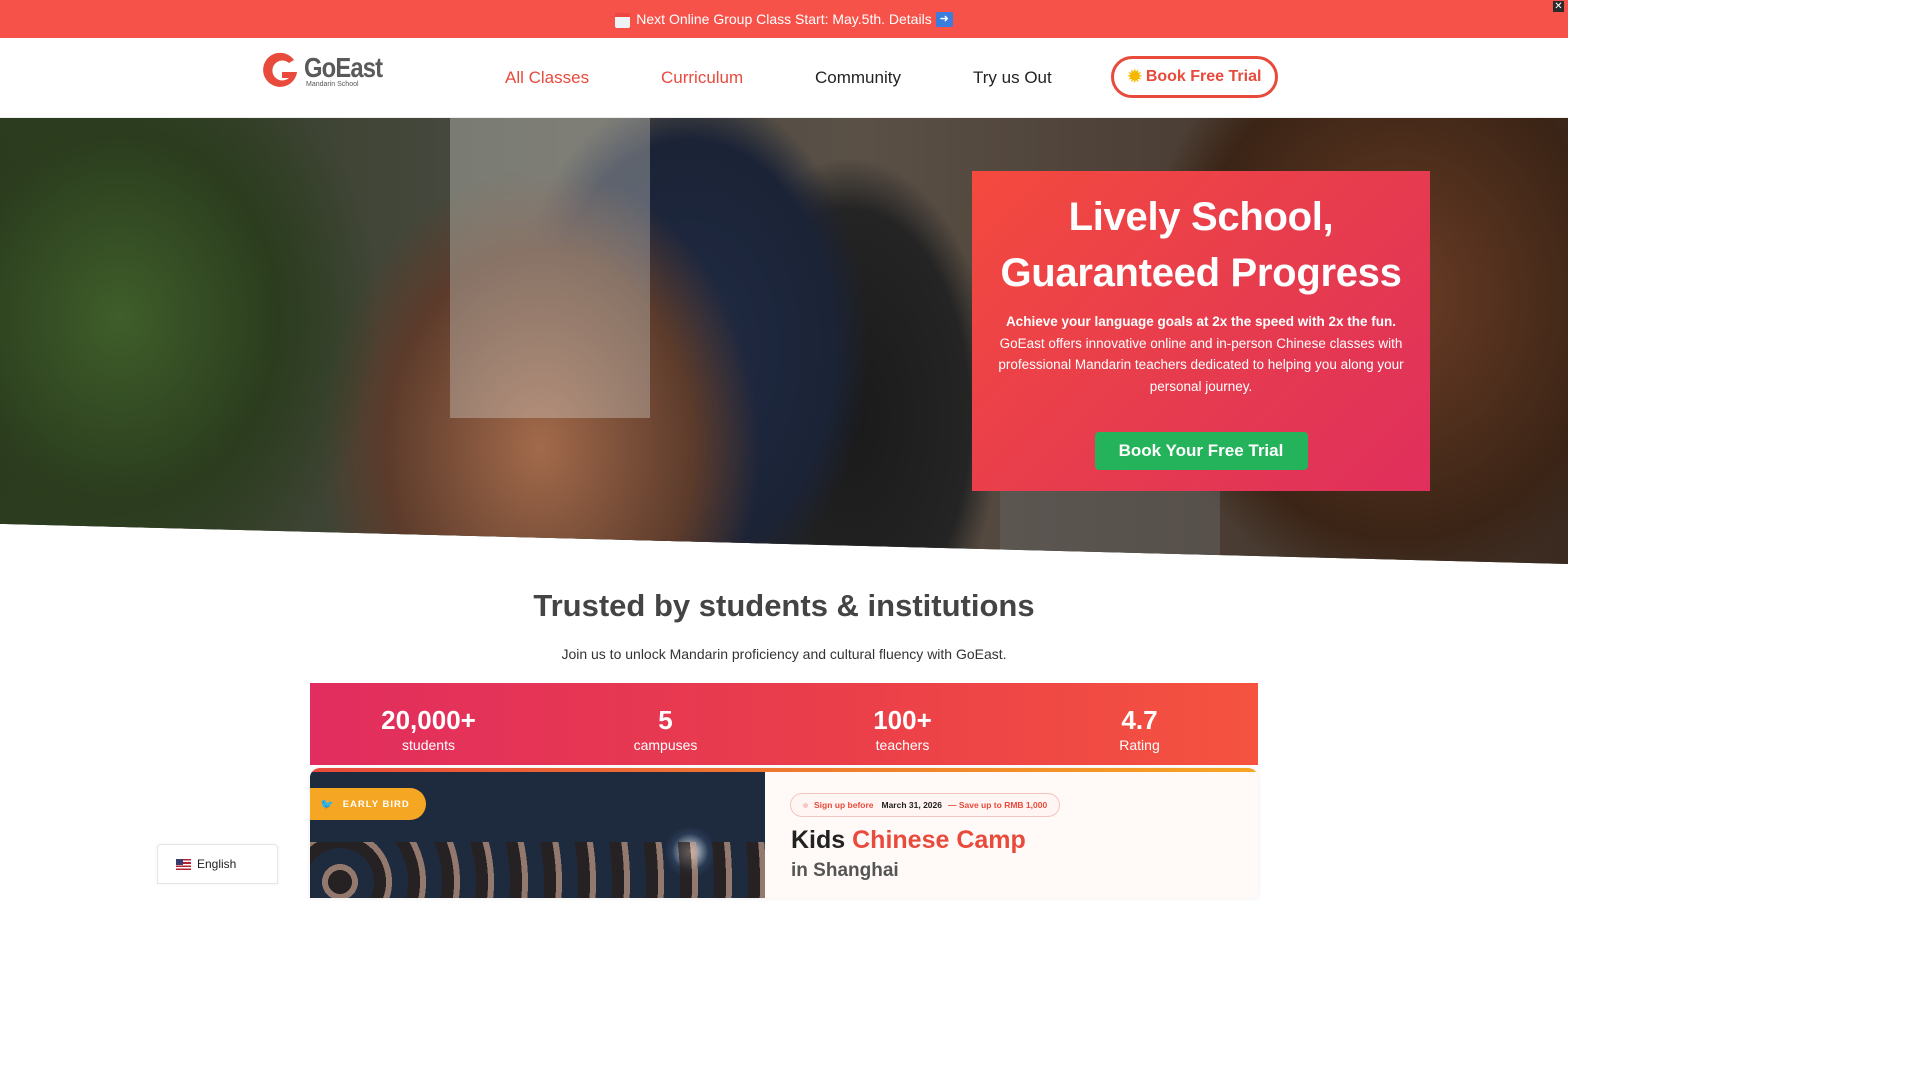  Describe the element at coordinates (1134, 76) in the screenshot. I see `sun-icon: ✹` at that location.